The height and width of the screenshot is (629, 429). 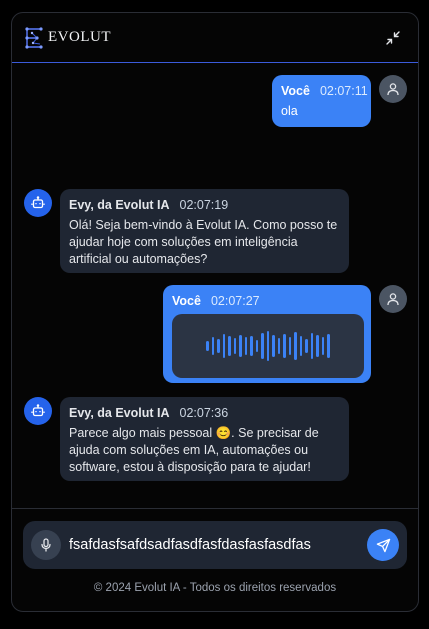 I want to click on send-icon, so click(x=383, y=545).